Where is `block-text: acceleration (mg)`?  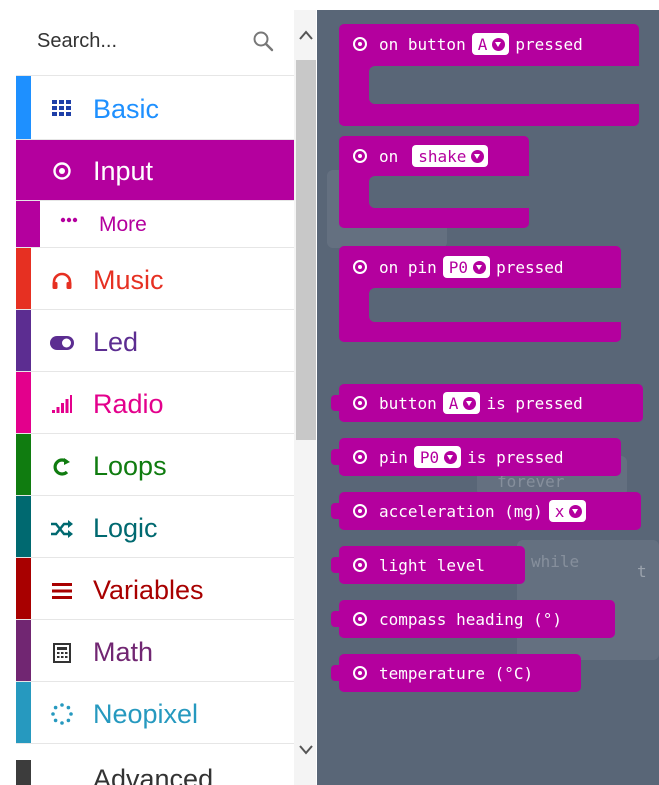
block-text: acceleration (mg) is located at coordinates (461, 511).